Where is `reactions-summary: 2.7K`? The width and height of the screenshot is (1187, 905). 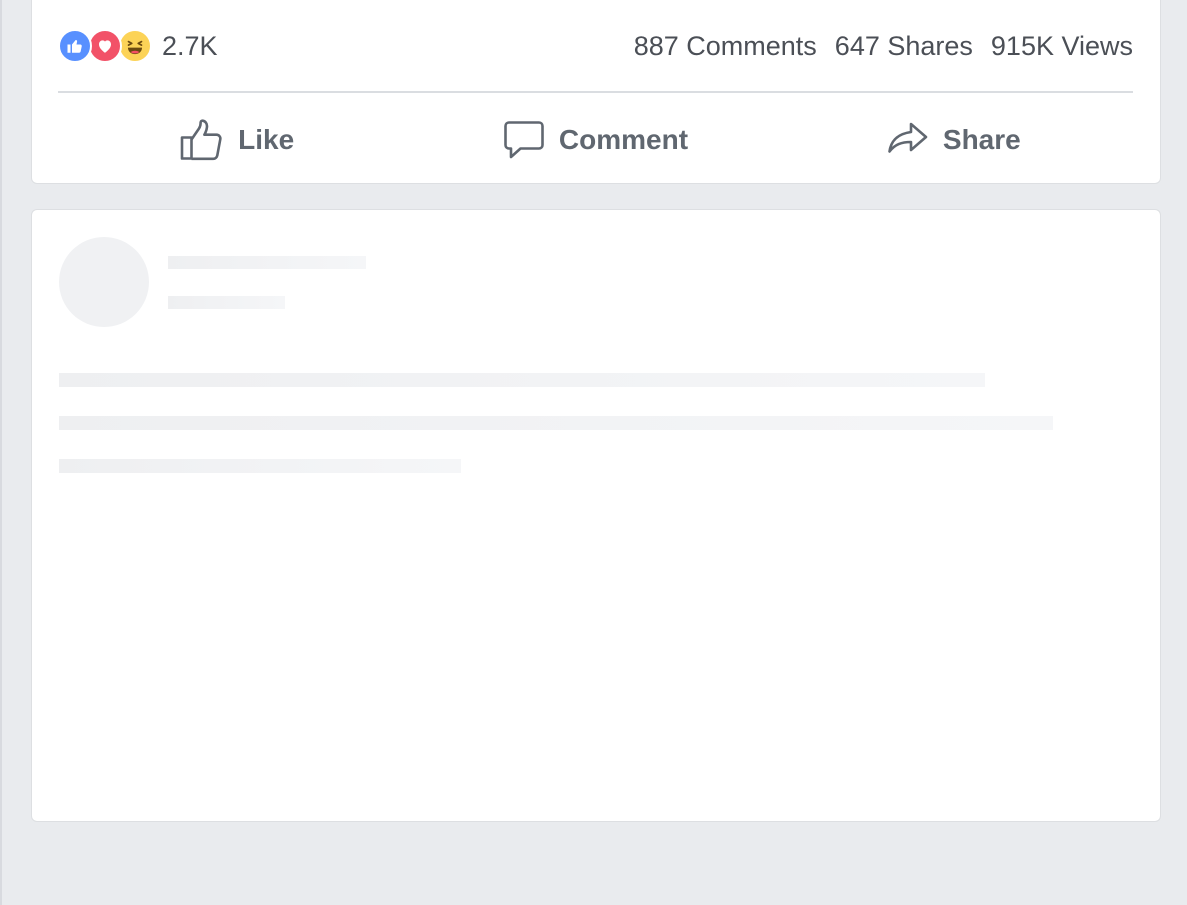 reactions-summary: 2.7K is located at coordinates (138, 46).